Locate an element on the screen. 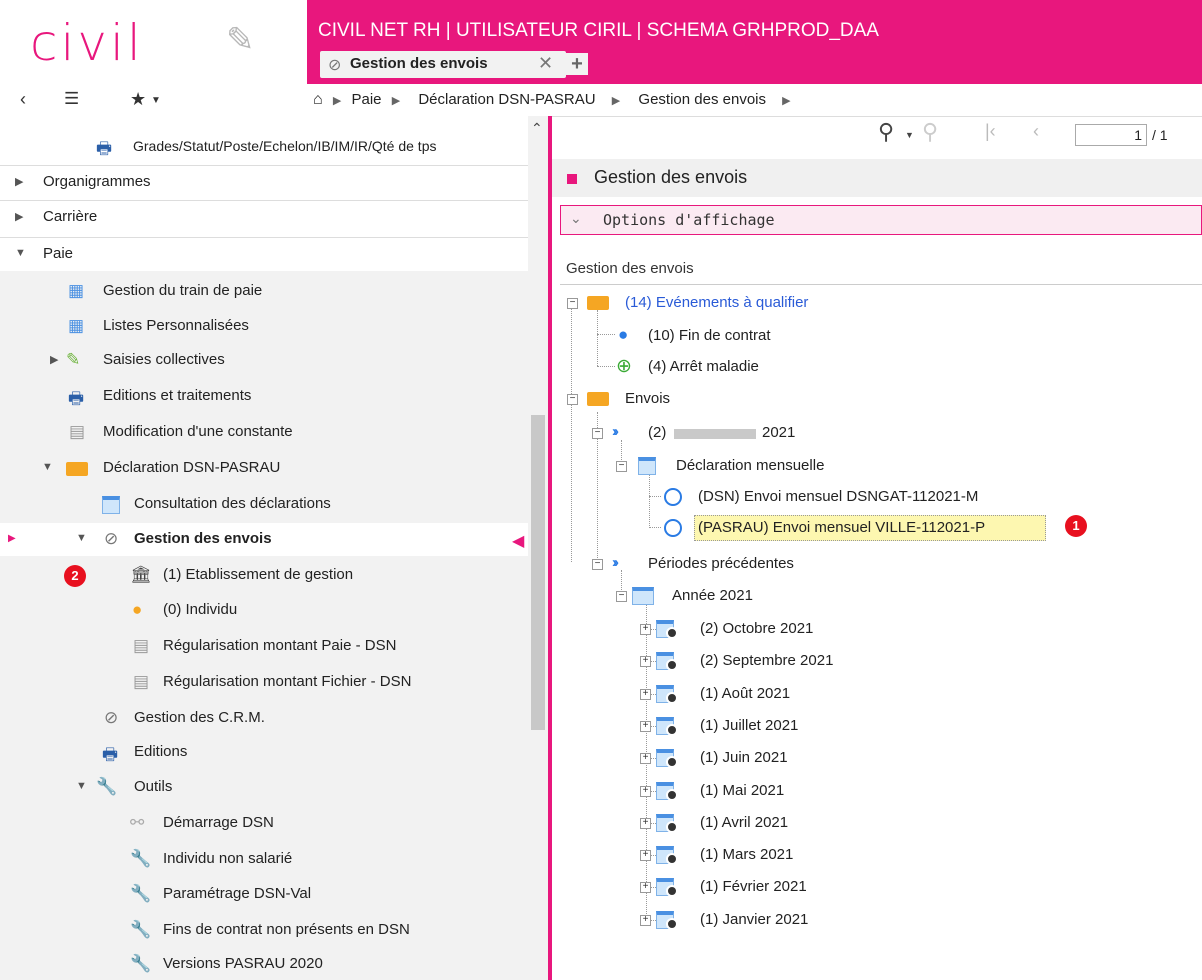 The height and width of the screenshot is (980, 1202). nav-section-organigrammes: ▶ Organigrammes is located at coordinates (264, 182).